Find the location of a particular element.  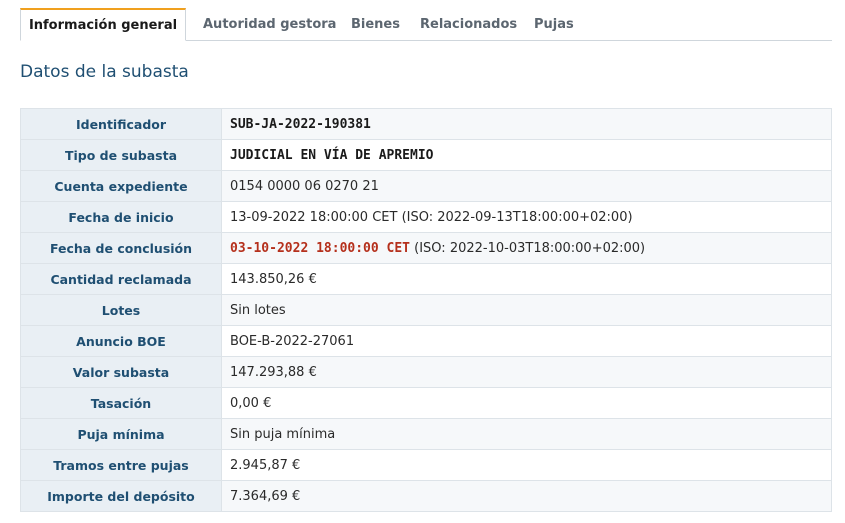

table-row: Cantidad reclamada 143.850,26 € is located at coordinates (426, 279).